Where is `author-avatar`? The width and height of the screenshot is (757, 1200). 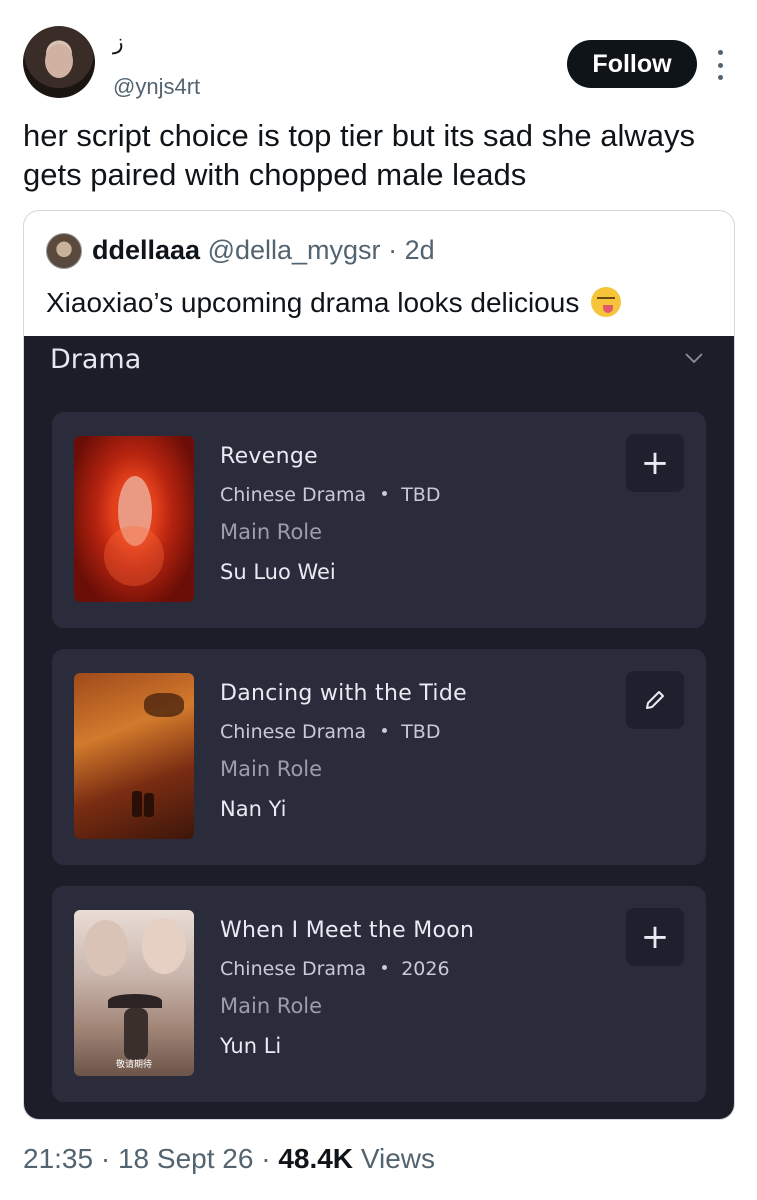
author-avatar is located at coordinates (59, 62).